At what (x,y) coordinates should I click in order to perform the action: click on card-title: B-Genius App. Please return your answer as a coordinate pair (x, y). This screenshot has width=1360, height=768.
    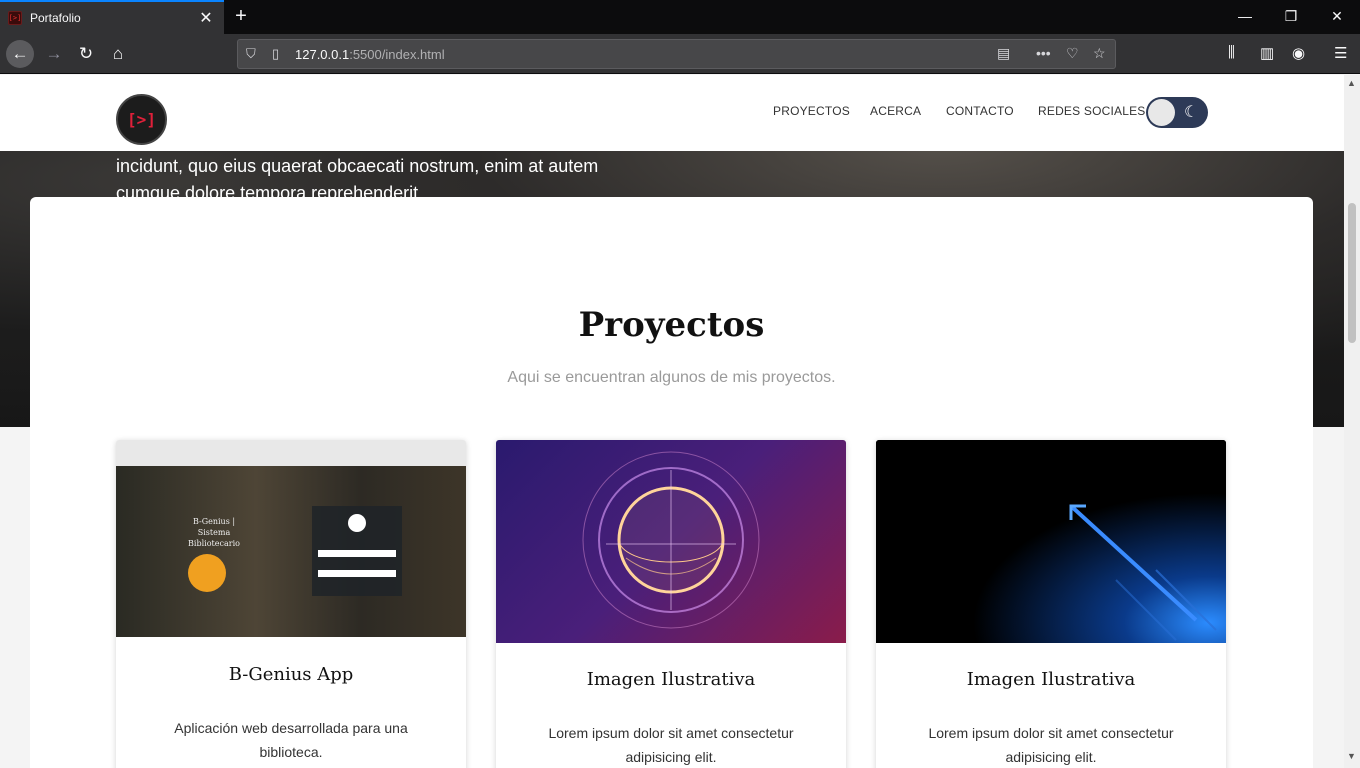
    Looking at the image, I should click on (291, 674).